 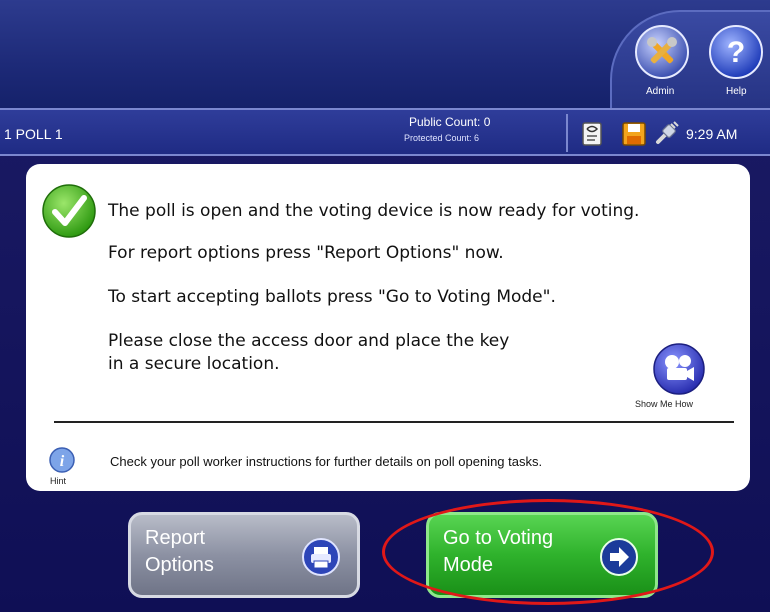 I want to click on admin-tools-icon, so click(x=662, y=52).